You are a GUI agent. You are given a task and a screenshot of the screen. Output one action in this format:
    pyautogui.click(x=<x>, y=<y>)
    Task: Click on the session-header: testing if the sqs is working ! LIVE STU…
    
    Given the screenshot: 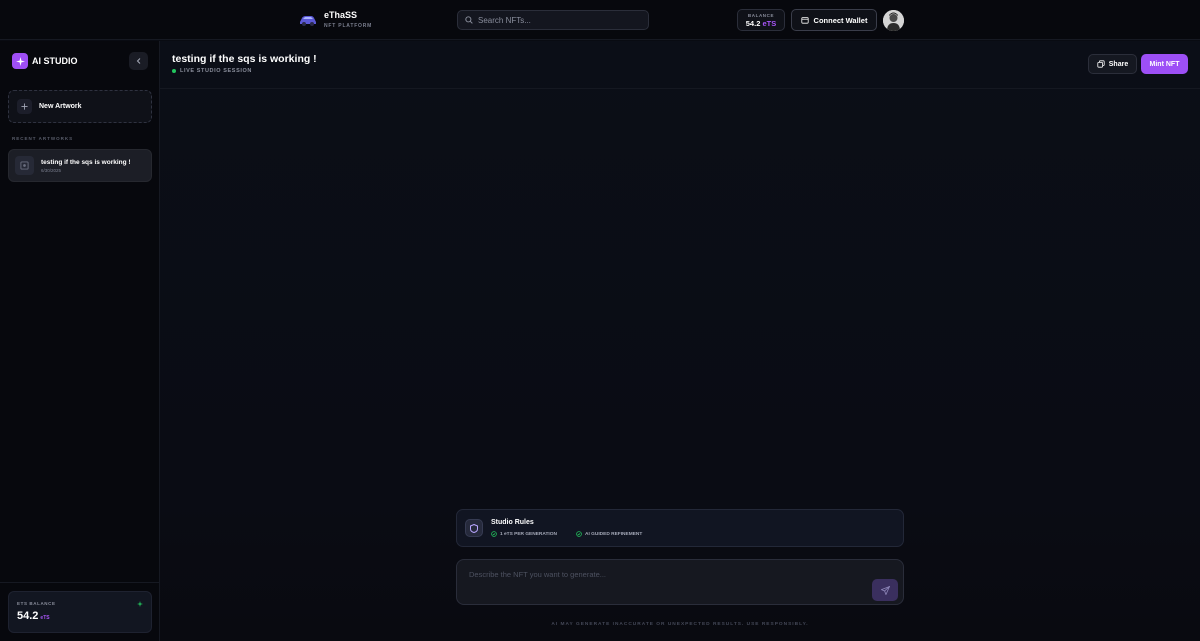 What is the action you would take?
    pyautogui.click(x=680, y=65)
    